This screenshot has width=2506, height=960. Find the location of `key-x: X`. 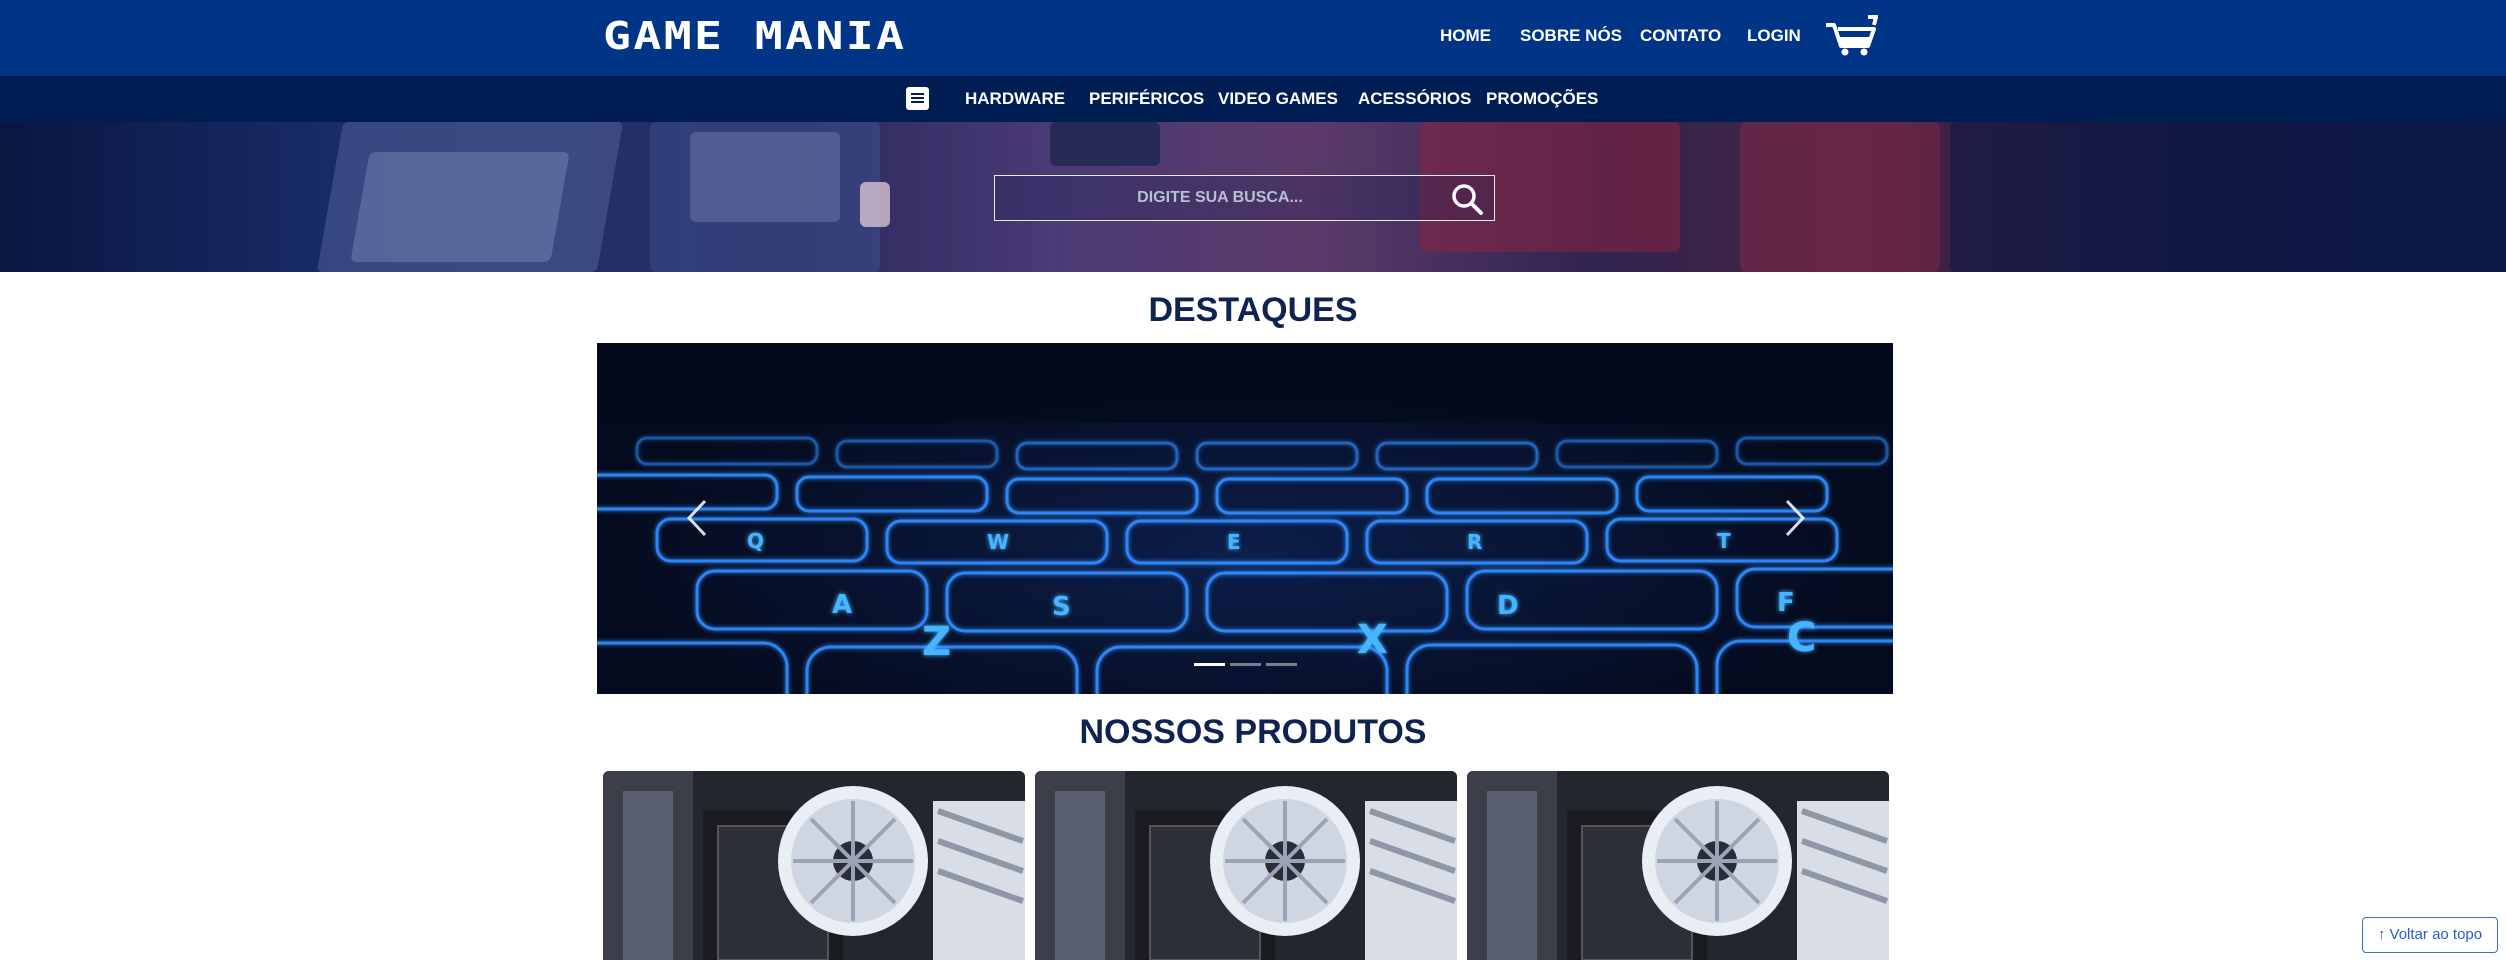

key-x: X is located at coordinates (1372, 640).